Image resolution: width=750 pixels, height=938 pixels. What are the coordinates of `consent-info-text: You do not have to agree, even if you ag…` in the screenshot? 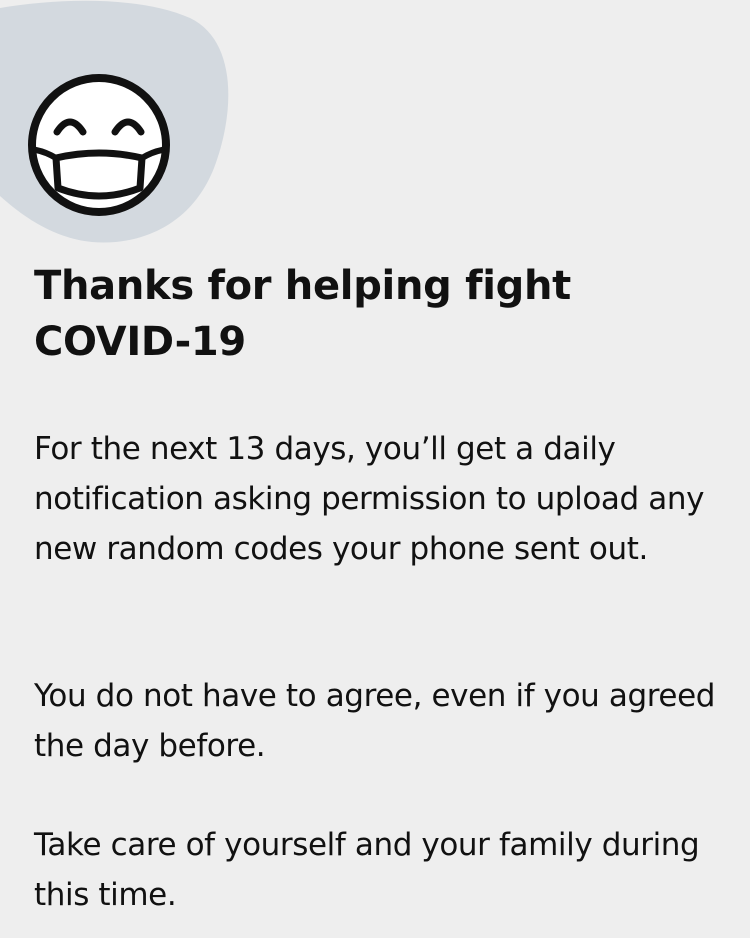 It's located at (375, 721).